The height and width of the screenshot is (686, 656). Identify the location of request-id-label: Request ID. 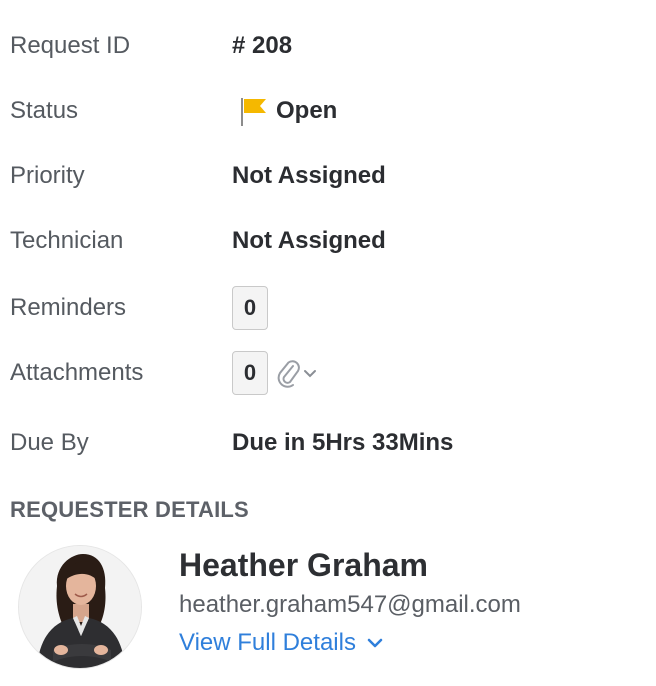
(70, 45).